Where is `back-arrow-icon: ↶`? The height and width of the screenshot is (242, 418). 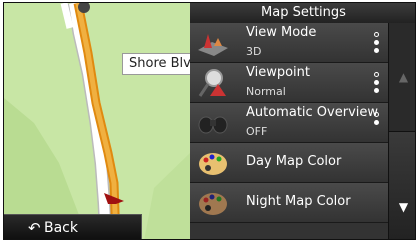 back-arrow-icon: ↶ is located at coordinates (34, 228).